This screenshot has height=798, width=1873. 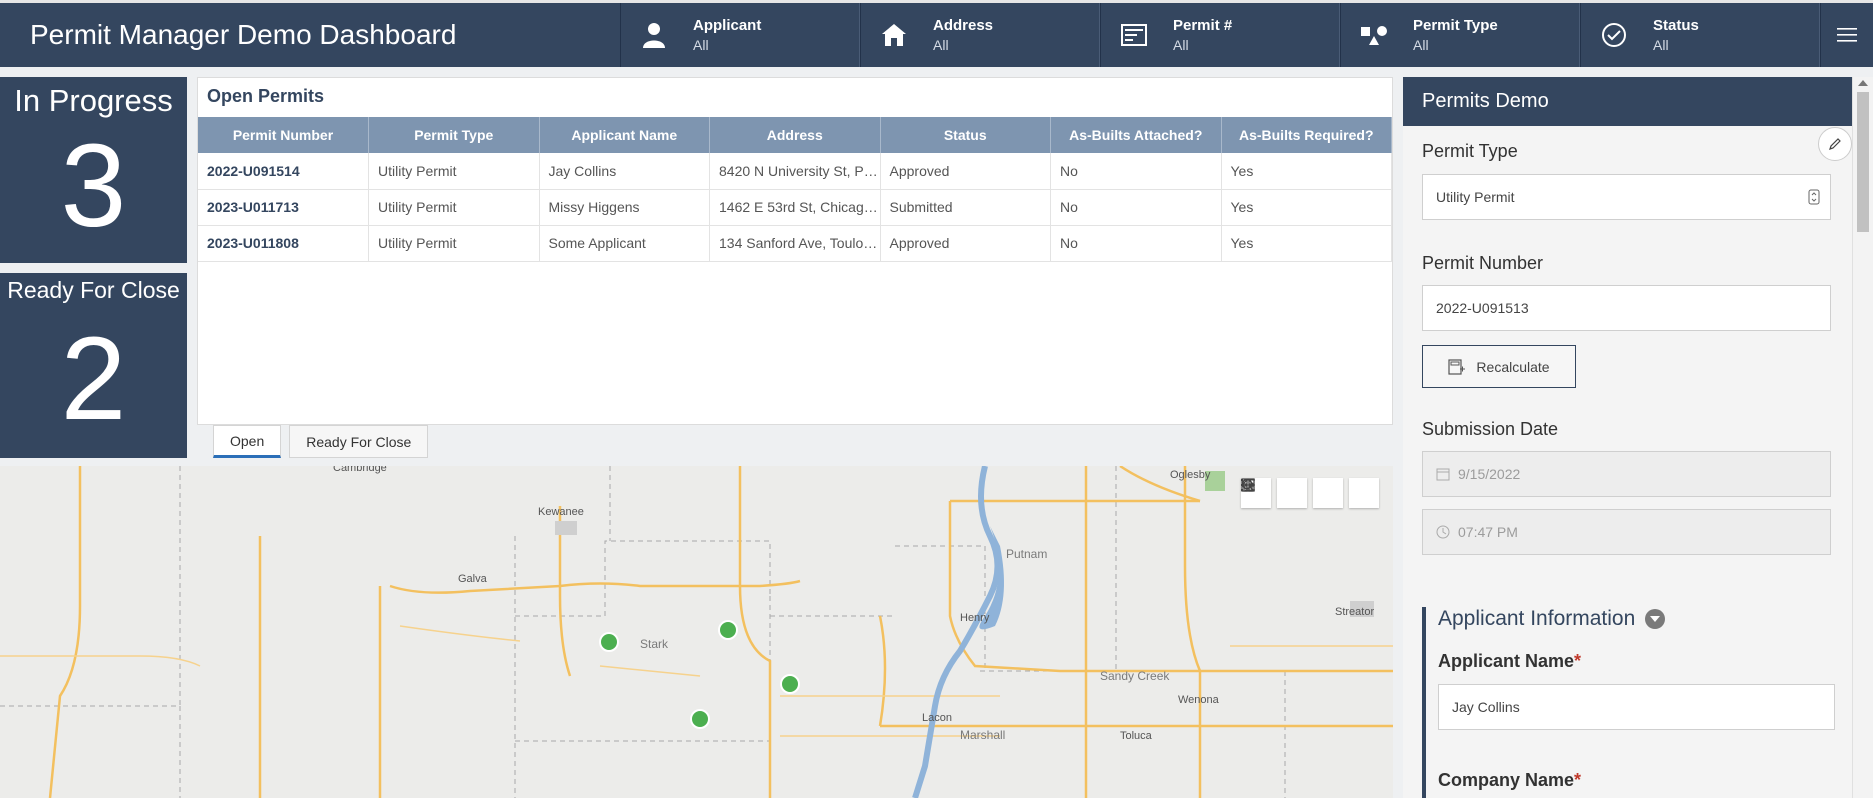 I want to click on map-toolbar, so click(x=1310, y=493).